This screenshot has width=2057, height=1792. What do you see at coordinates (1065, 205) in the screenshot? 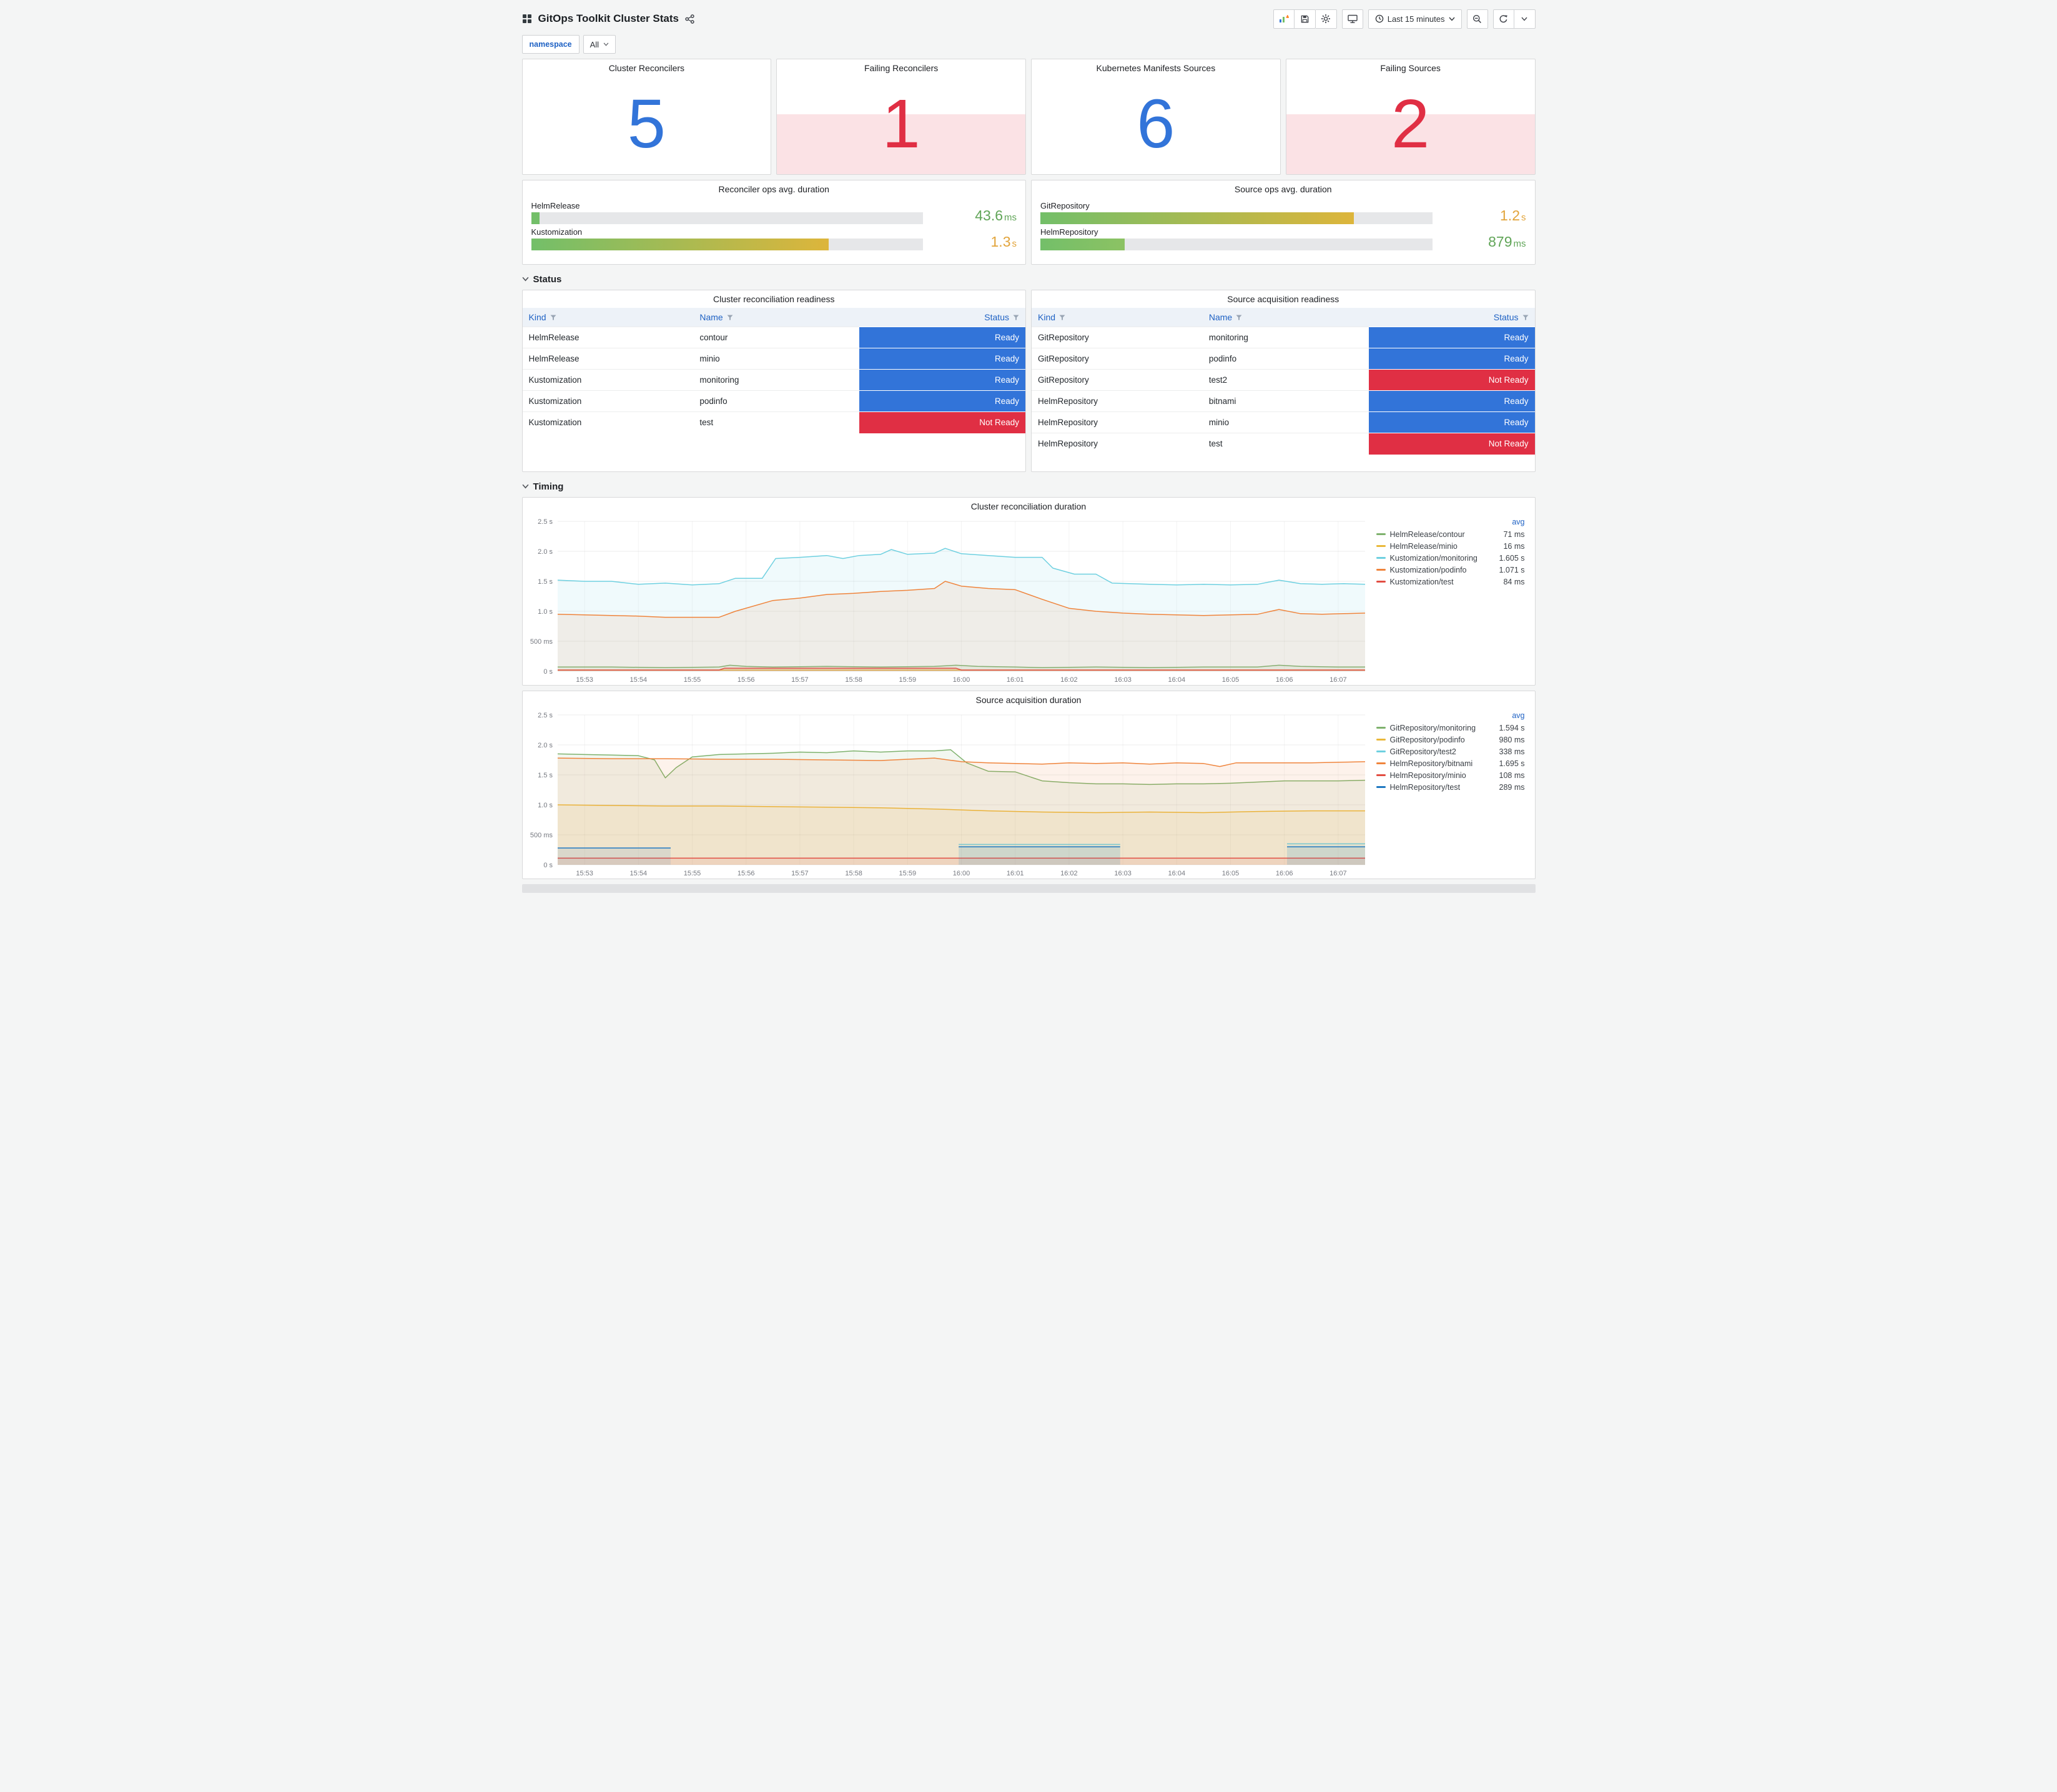
I see `gauge-label: GitRepository` at bounding box center [1065, 205].